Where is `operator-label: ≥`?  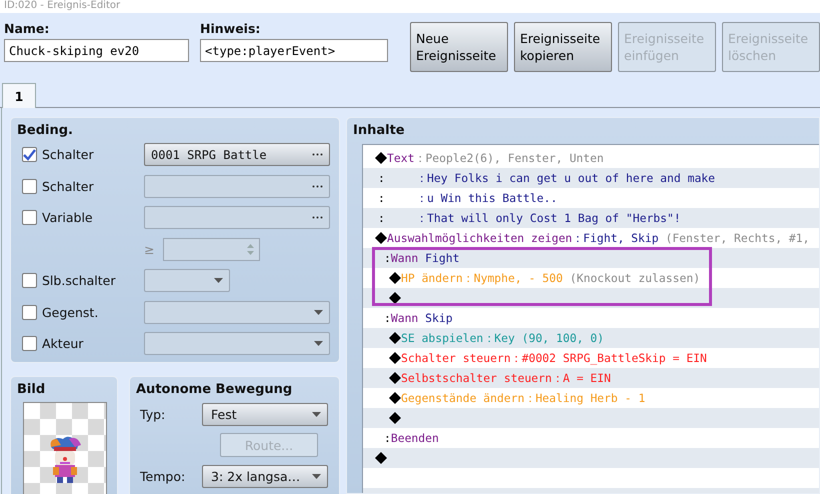
operator-label: ≥ is located at coordinates (150, 249).